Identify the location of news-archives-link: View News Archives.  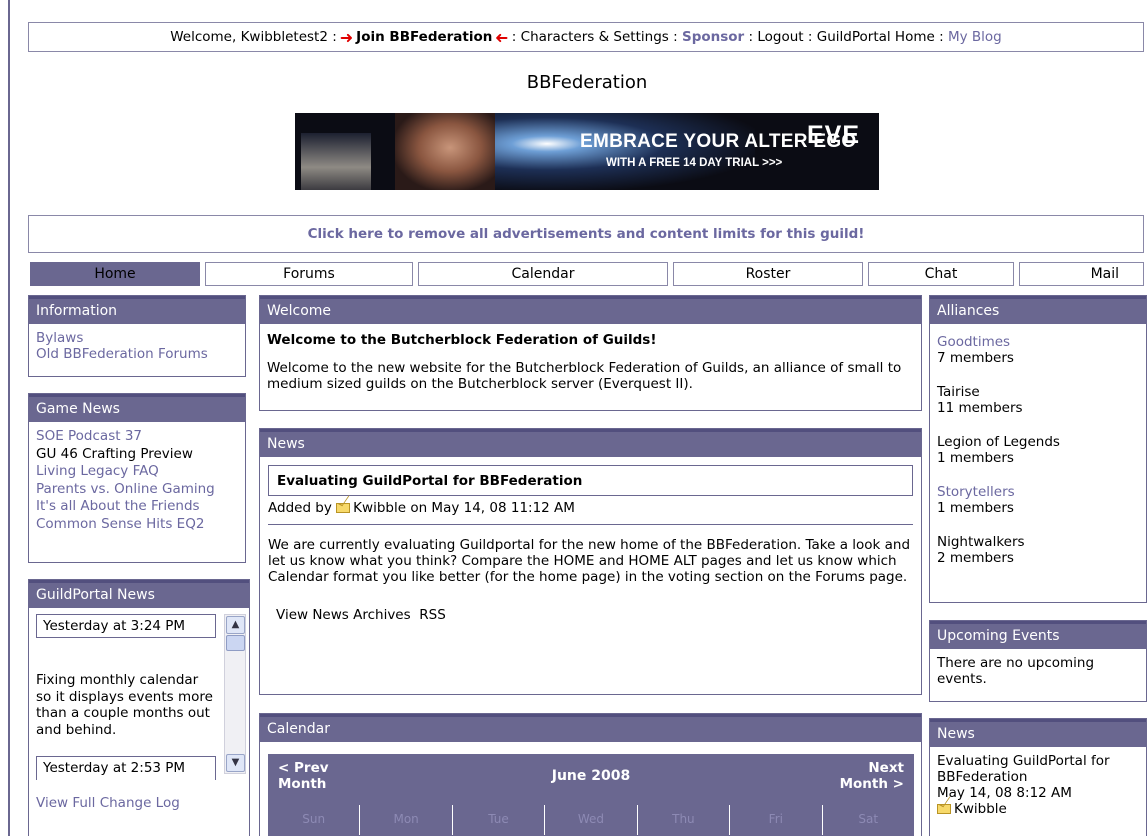
(343, 615).